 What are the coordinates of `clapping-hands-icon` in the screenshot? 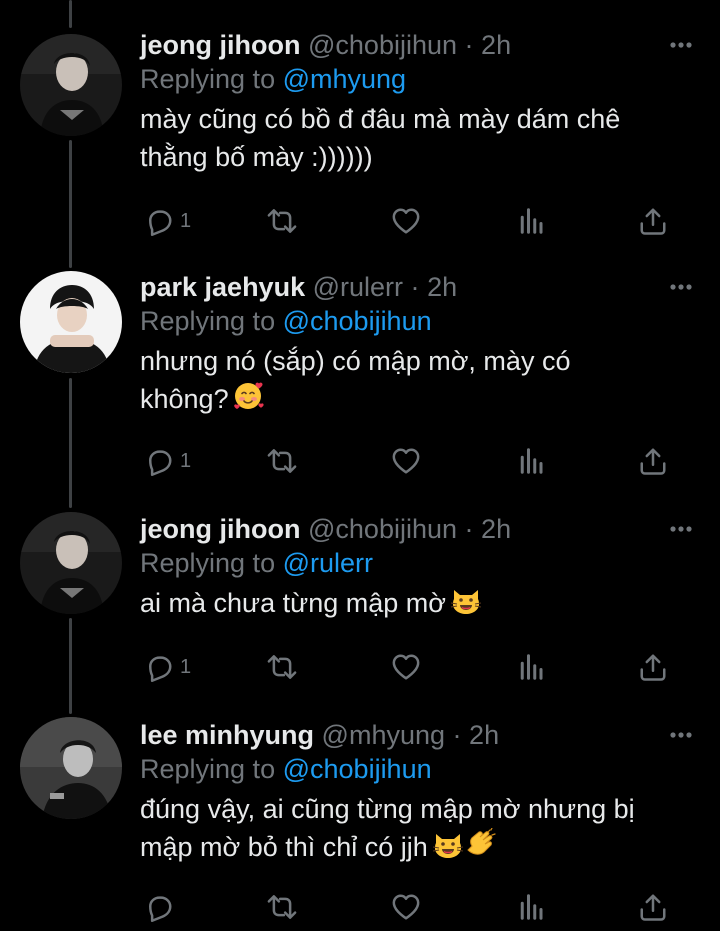 It's located at (482, 844).